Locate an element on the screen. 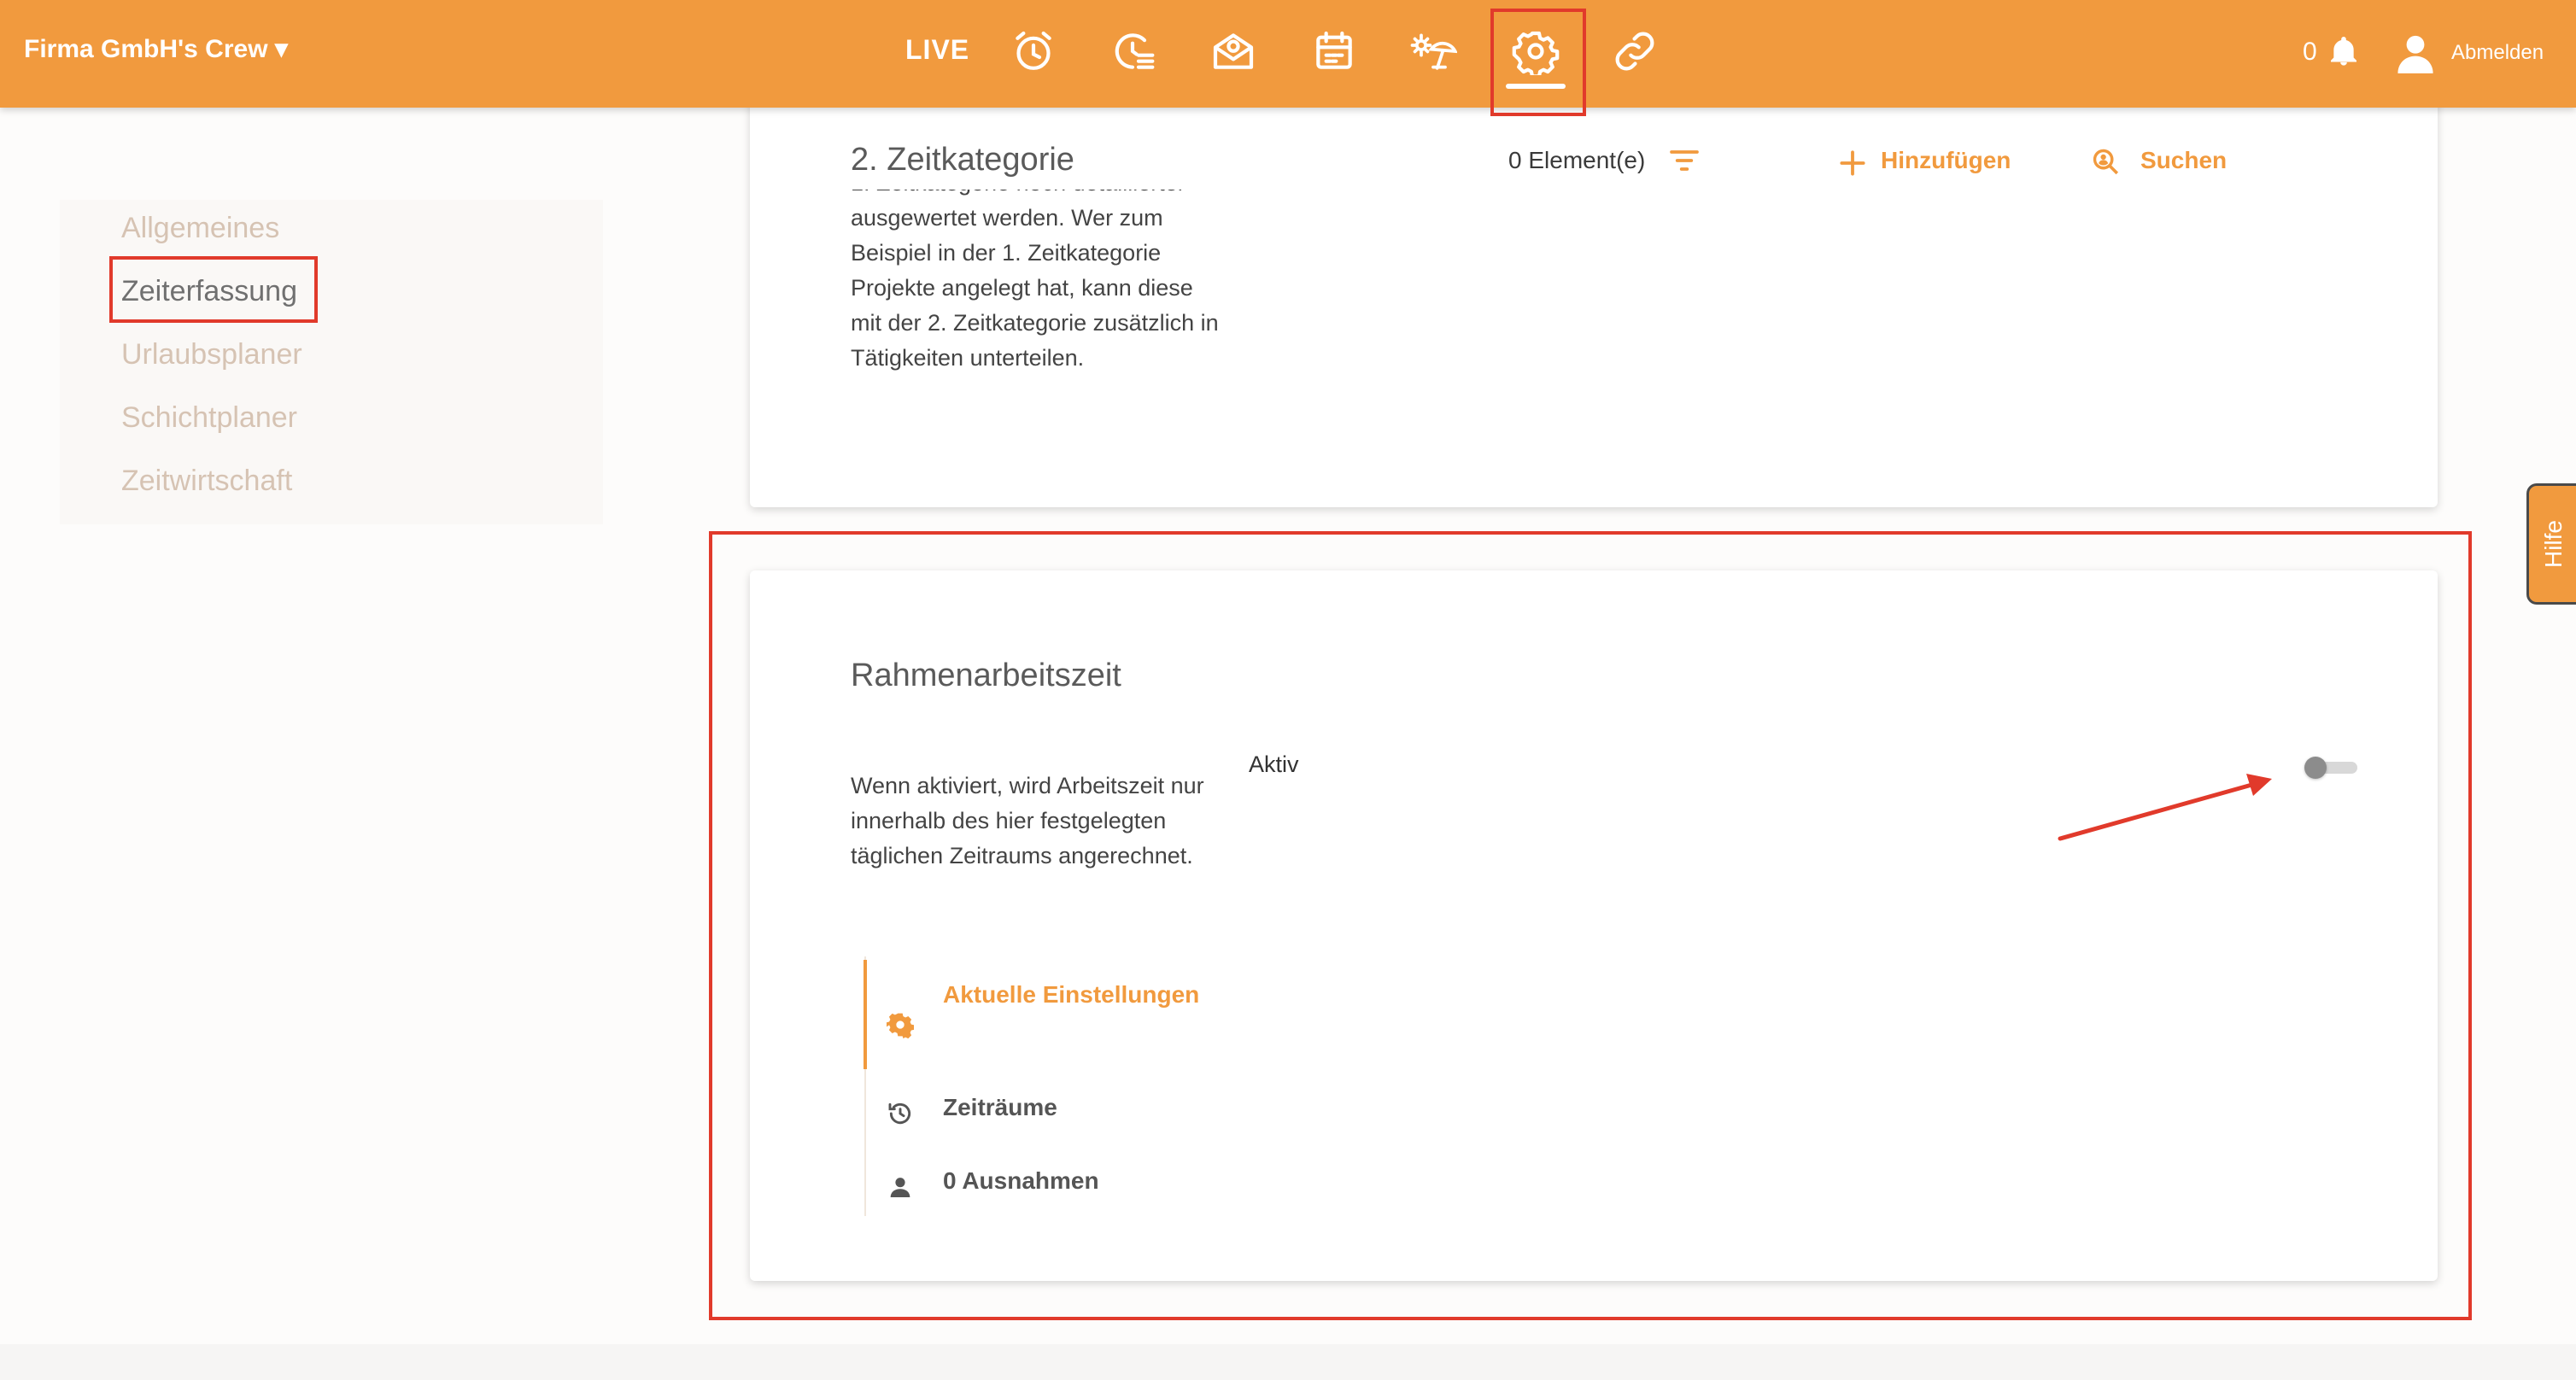 The width and height of the screenshot is (2576, 1380). alarm-clock-icon is located at coordinates (1033, 51).